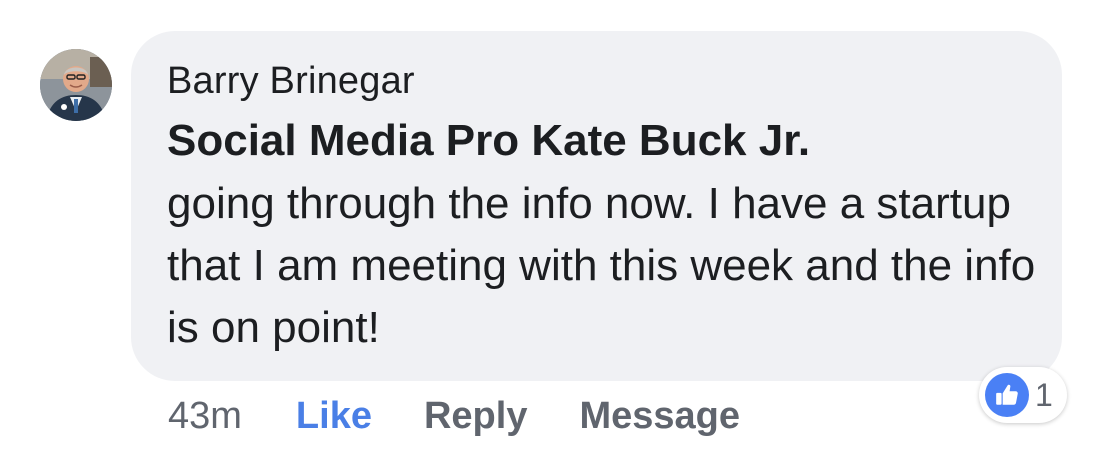  Describe the element at coordinates (1044, 394) in the screenshot. I see `reaction-count: 1` at that location.